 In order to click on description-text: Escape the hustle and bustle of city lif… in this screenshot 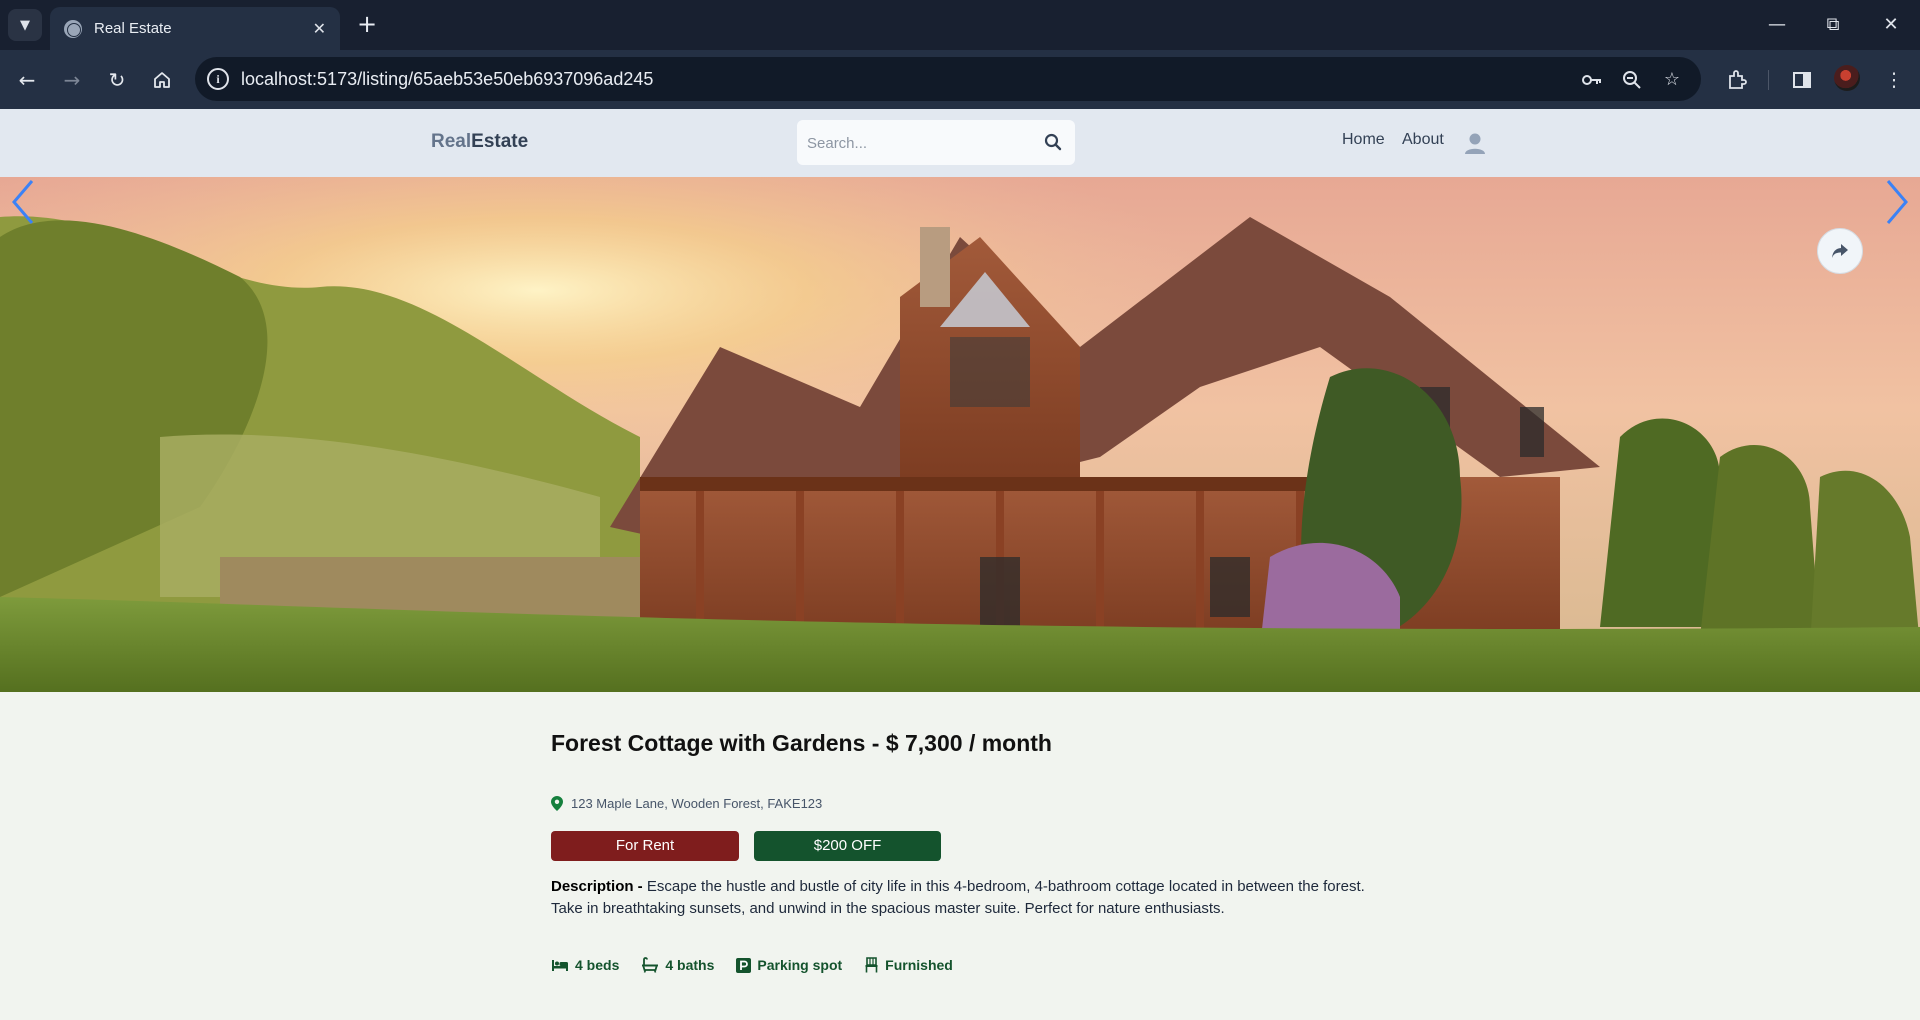, I will do `click(958, 897)`.